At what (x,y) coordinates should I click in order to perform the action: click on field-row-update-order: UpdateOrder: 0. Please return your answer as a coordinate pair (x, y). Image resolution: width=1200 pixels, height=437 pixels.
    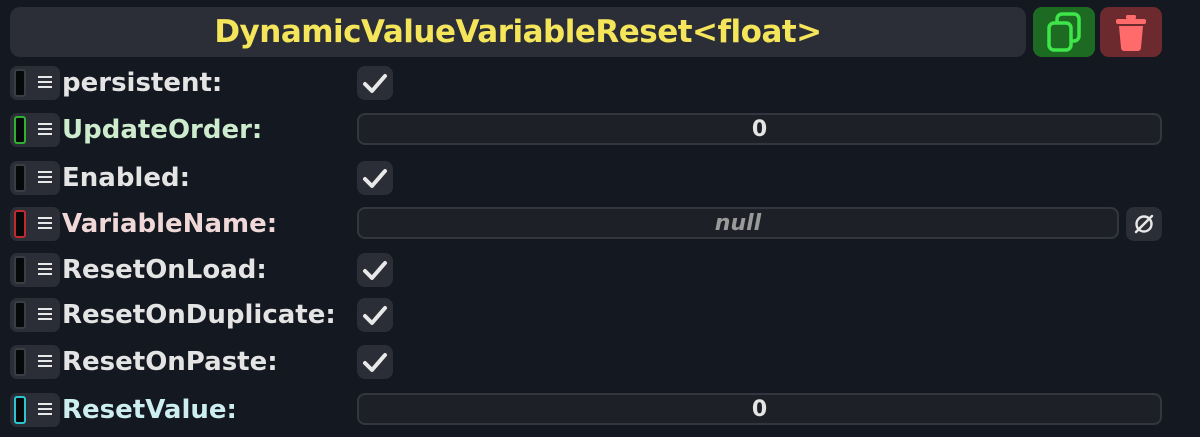
    Looking at the image, I should click on (600, 130).